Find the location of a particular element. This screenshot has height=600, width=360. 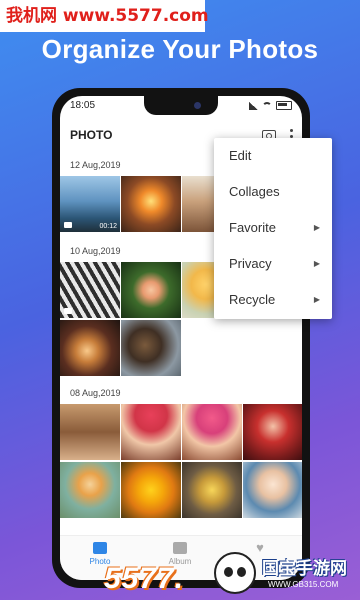

wifi-icon is located at coordinates (267, 105).